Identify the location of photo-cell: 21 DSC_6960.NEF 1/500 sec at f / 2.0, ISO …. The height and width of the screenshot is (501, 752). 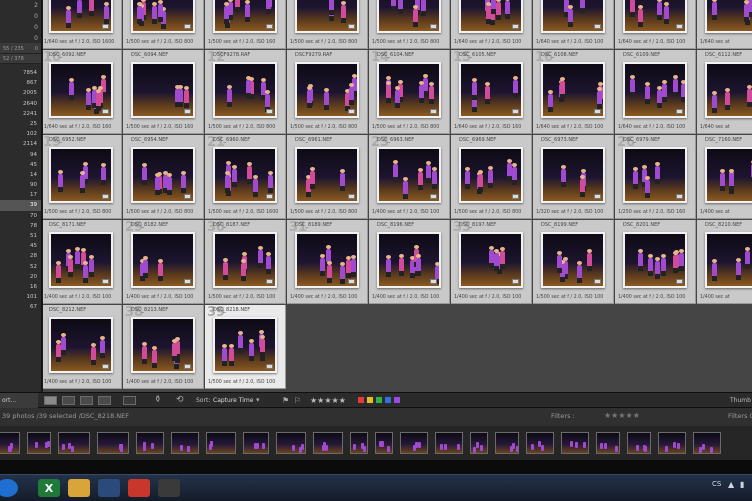
(245, 177).